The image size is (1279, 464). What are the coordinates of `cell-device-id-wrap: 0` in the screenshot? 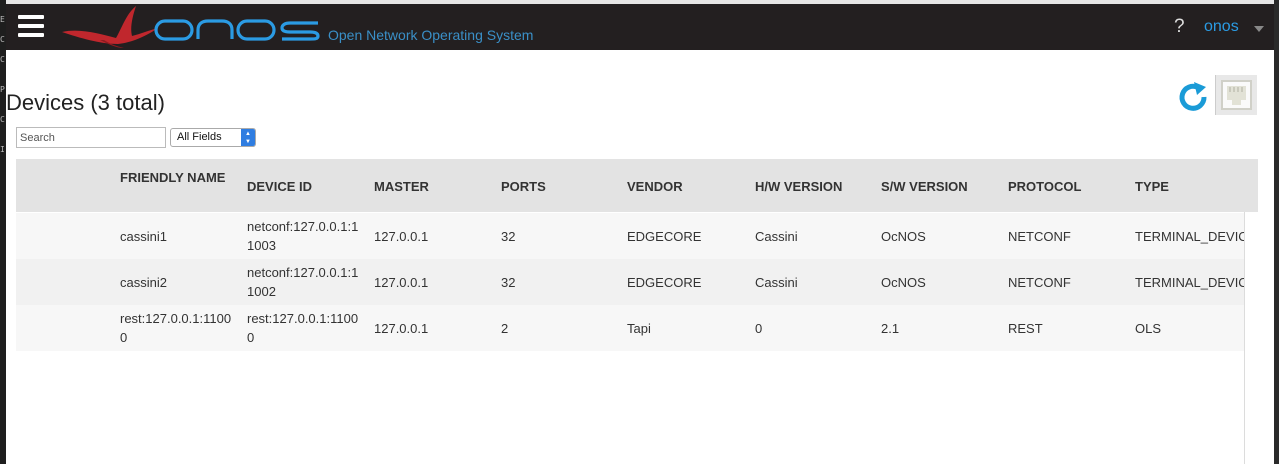 It's located at (251, 337).